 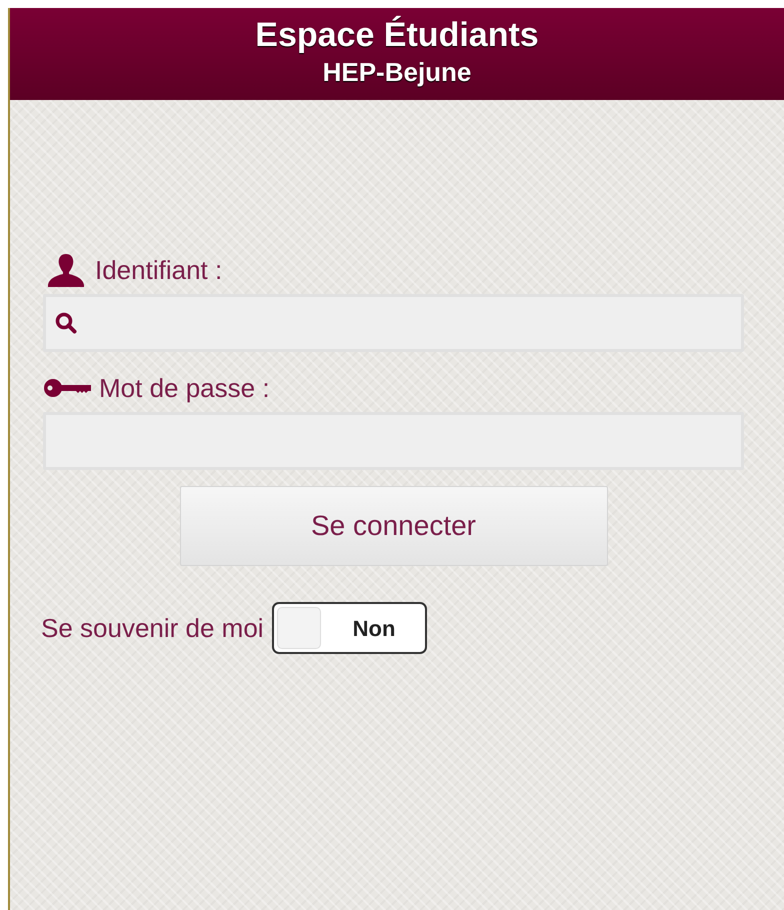 What do you see at coordinates (184, 388) in the screenshot?
I see `field-label: Mot de passe :` at bounding box center [184, 388].